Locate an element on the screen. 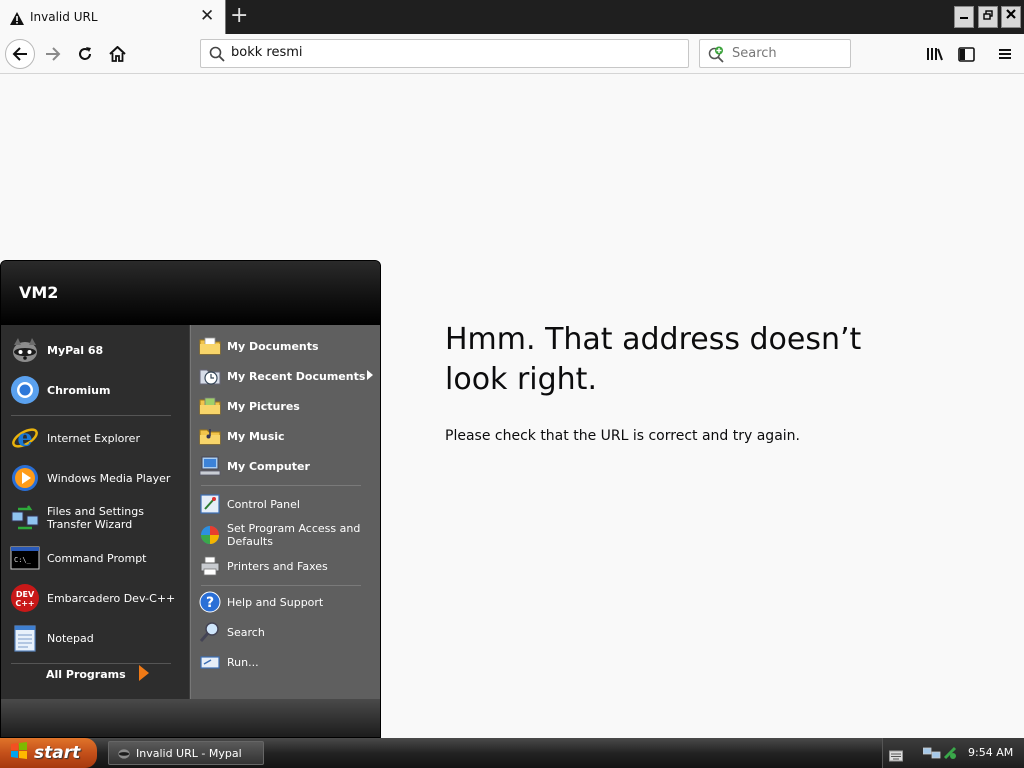 The height and width of the screenshot is (768, 1024). menu-item-label: Files and Settings Transfer Wizard is located at coordinates (95, 518).